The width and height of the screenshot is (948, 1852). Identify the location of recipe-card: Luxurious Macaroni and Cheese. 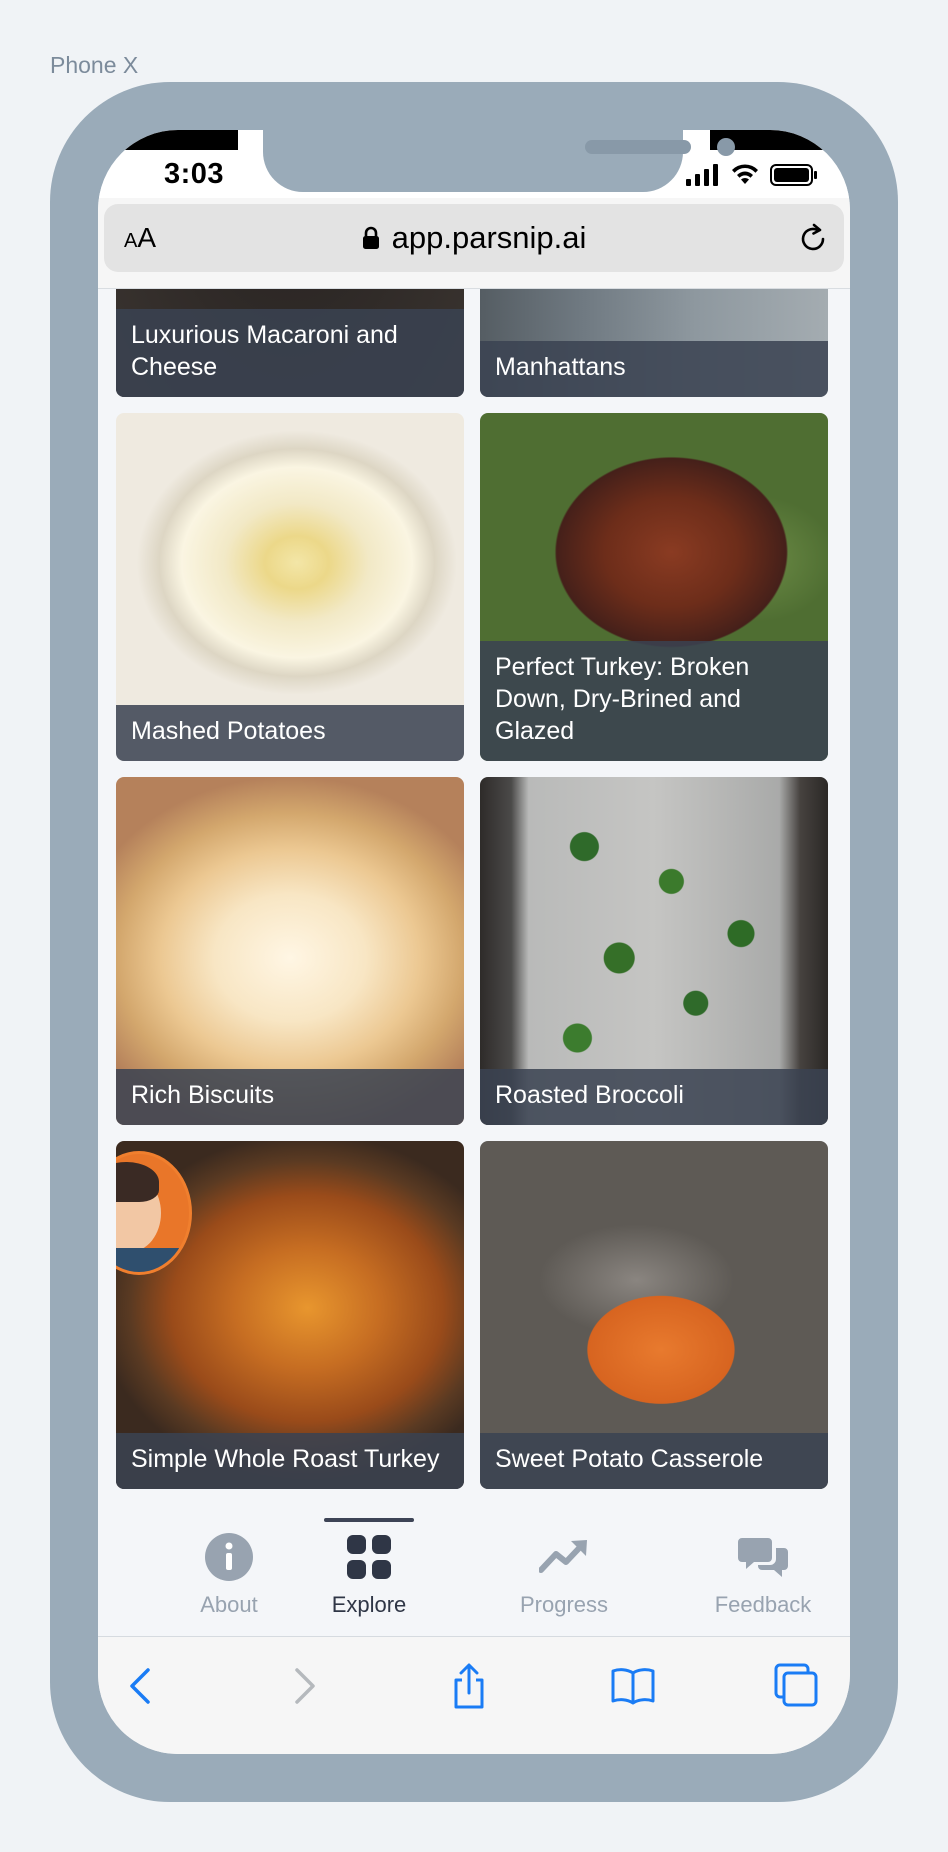
(290, 343).